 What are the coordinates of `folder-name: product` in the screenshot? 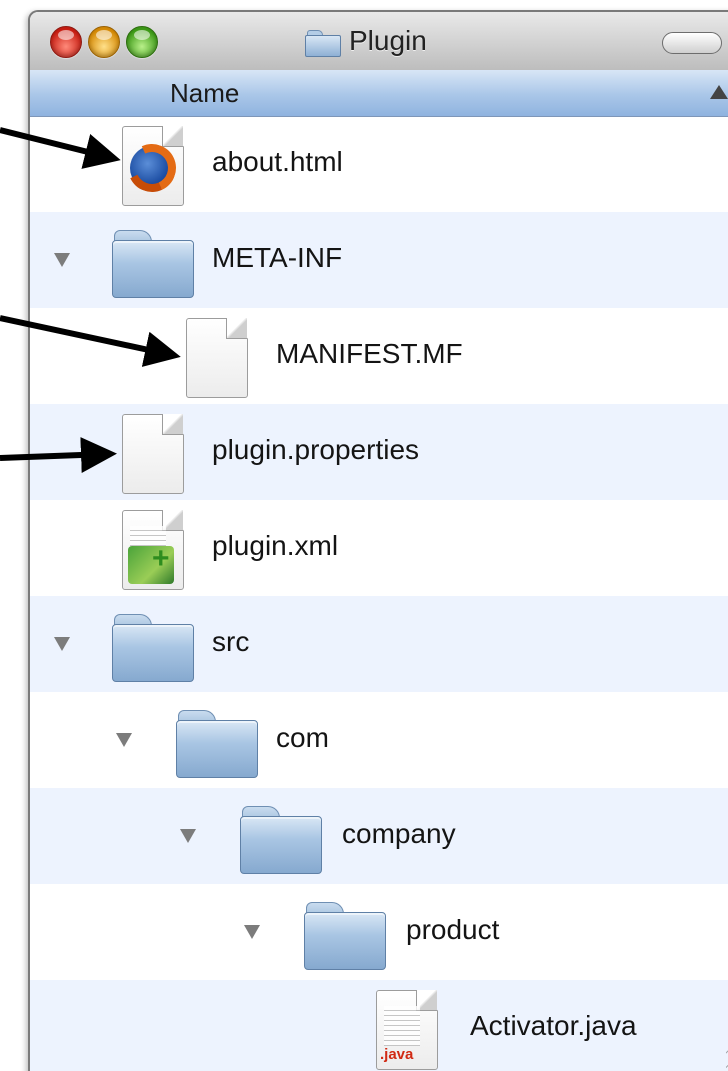 It's located at (453, 929).